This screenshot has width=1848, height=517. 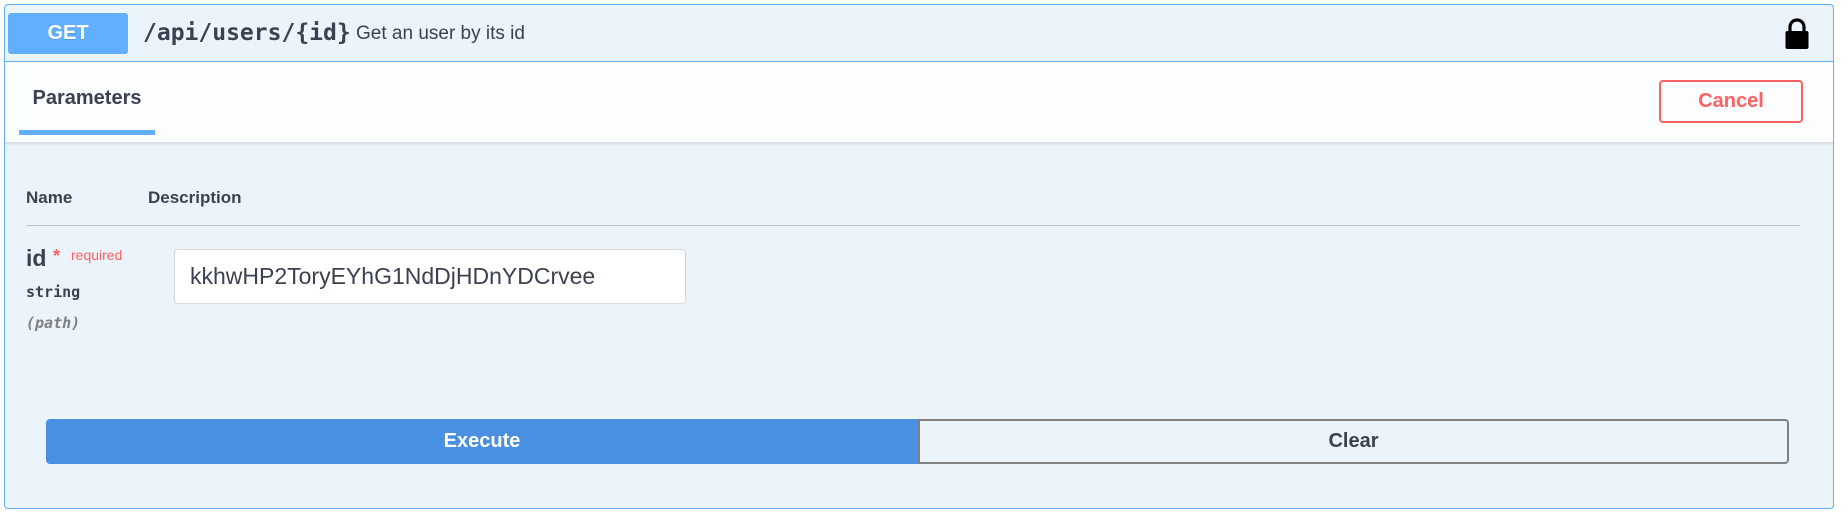 I want to click on endpoint-path: /api/users/{id}, so click(x=247, y=33).